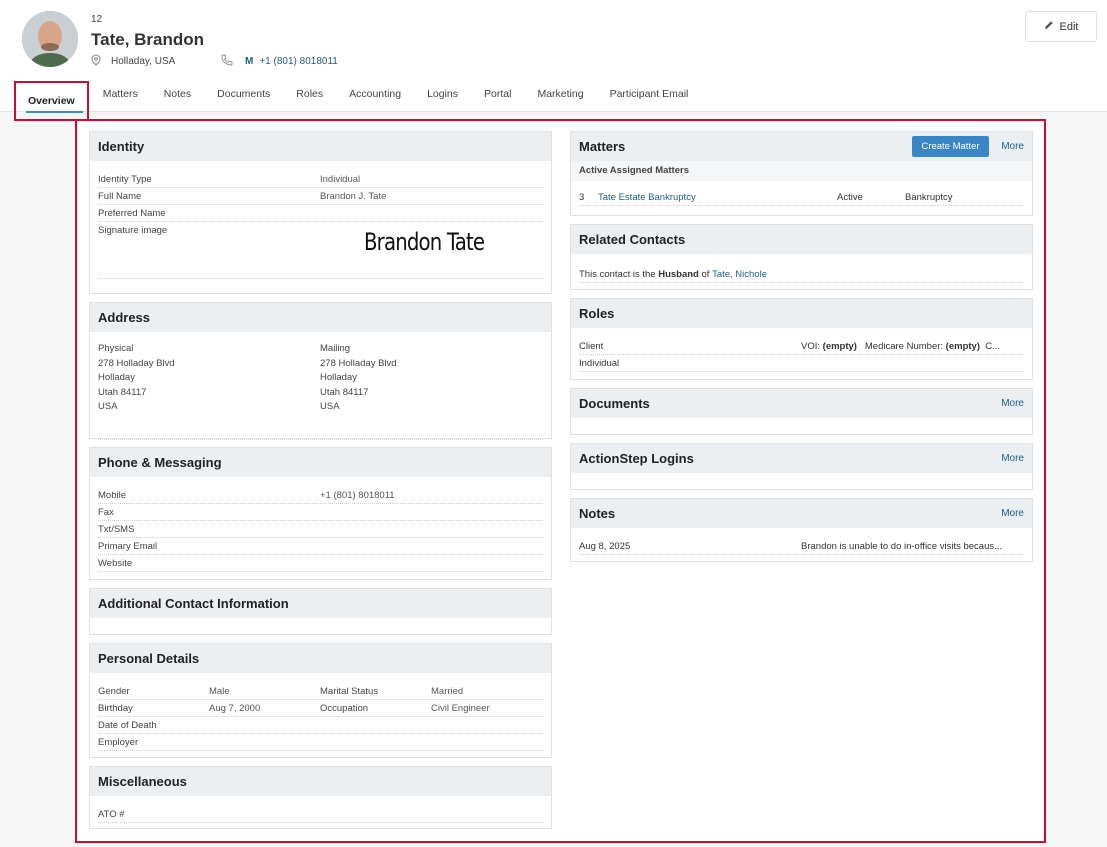 Image resolution: width=1107 pixels, height=847 pixels. I want to click on tab-roles: Roles, so click(309, 94).